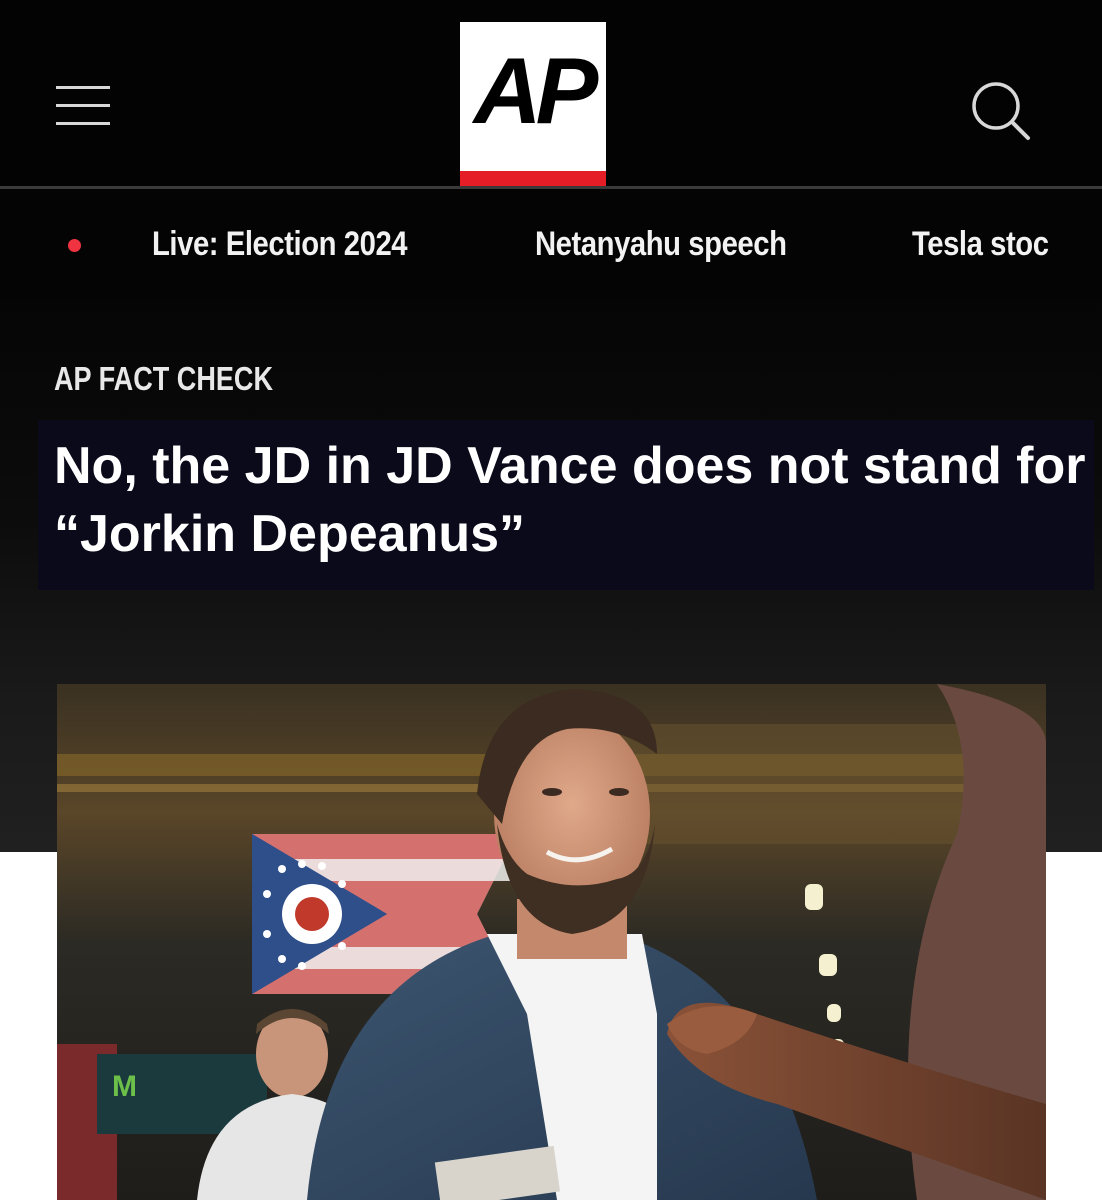 This screenshot has height=1200, width=1102. What do you see at coordinates (124, 1086) in the screenshot?
I see `svg-text: M` at bounding box center [124, 1086].